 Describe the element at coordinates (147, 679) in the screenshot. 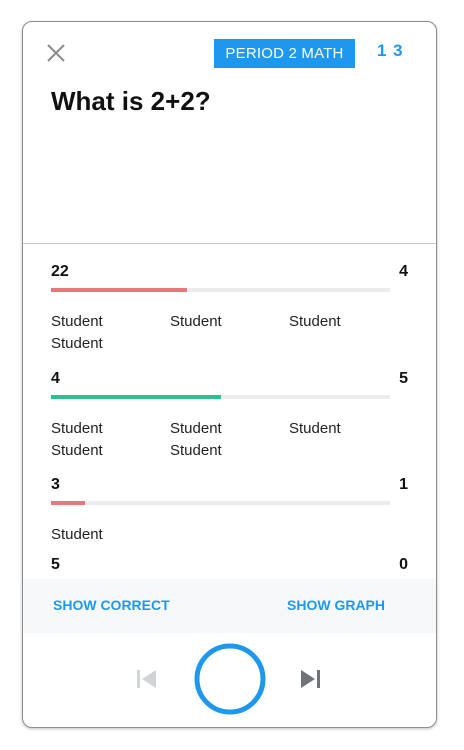

I see `skip-previous-icon` at that location.